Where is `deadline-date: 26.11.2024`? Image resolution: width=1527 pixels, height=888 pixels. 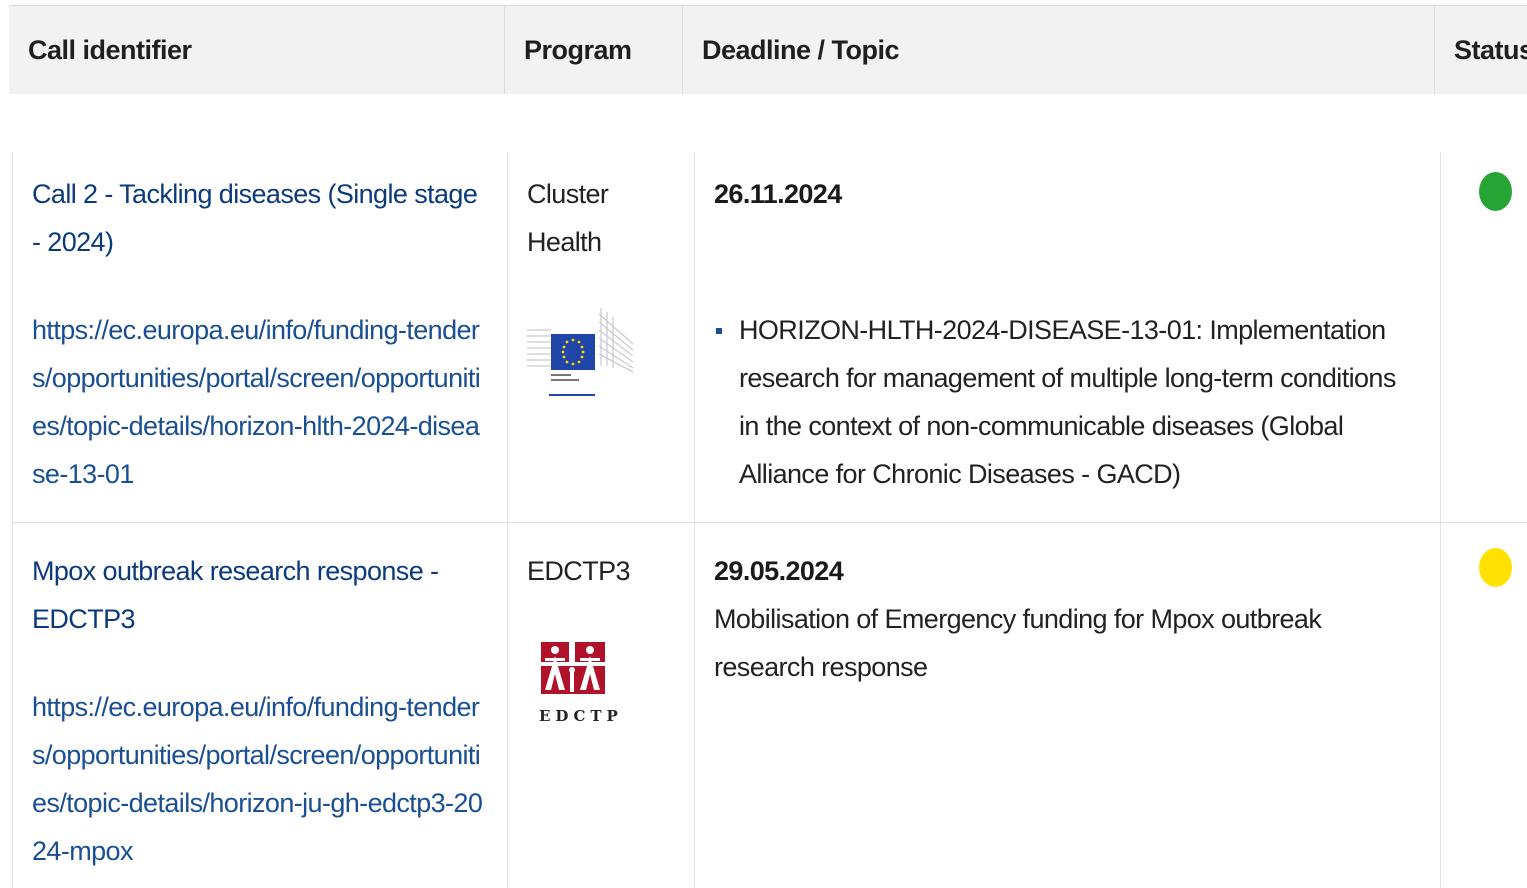
deadline-date: 26.11.2024 is located at coordinates (778, 194).